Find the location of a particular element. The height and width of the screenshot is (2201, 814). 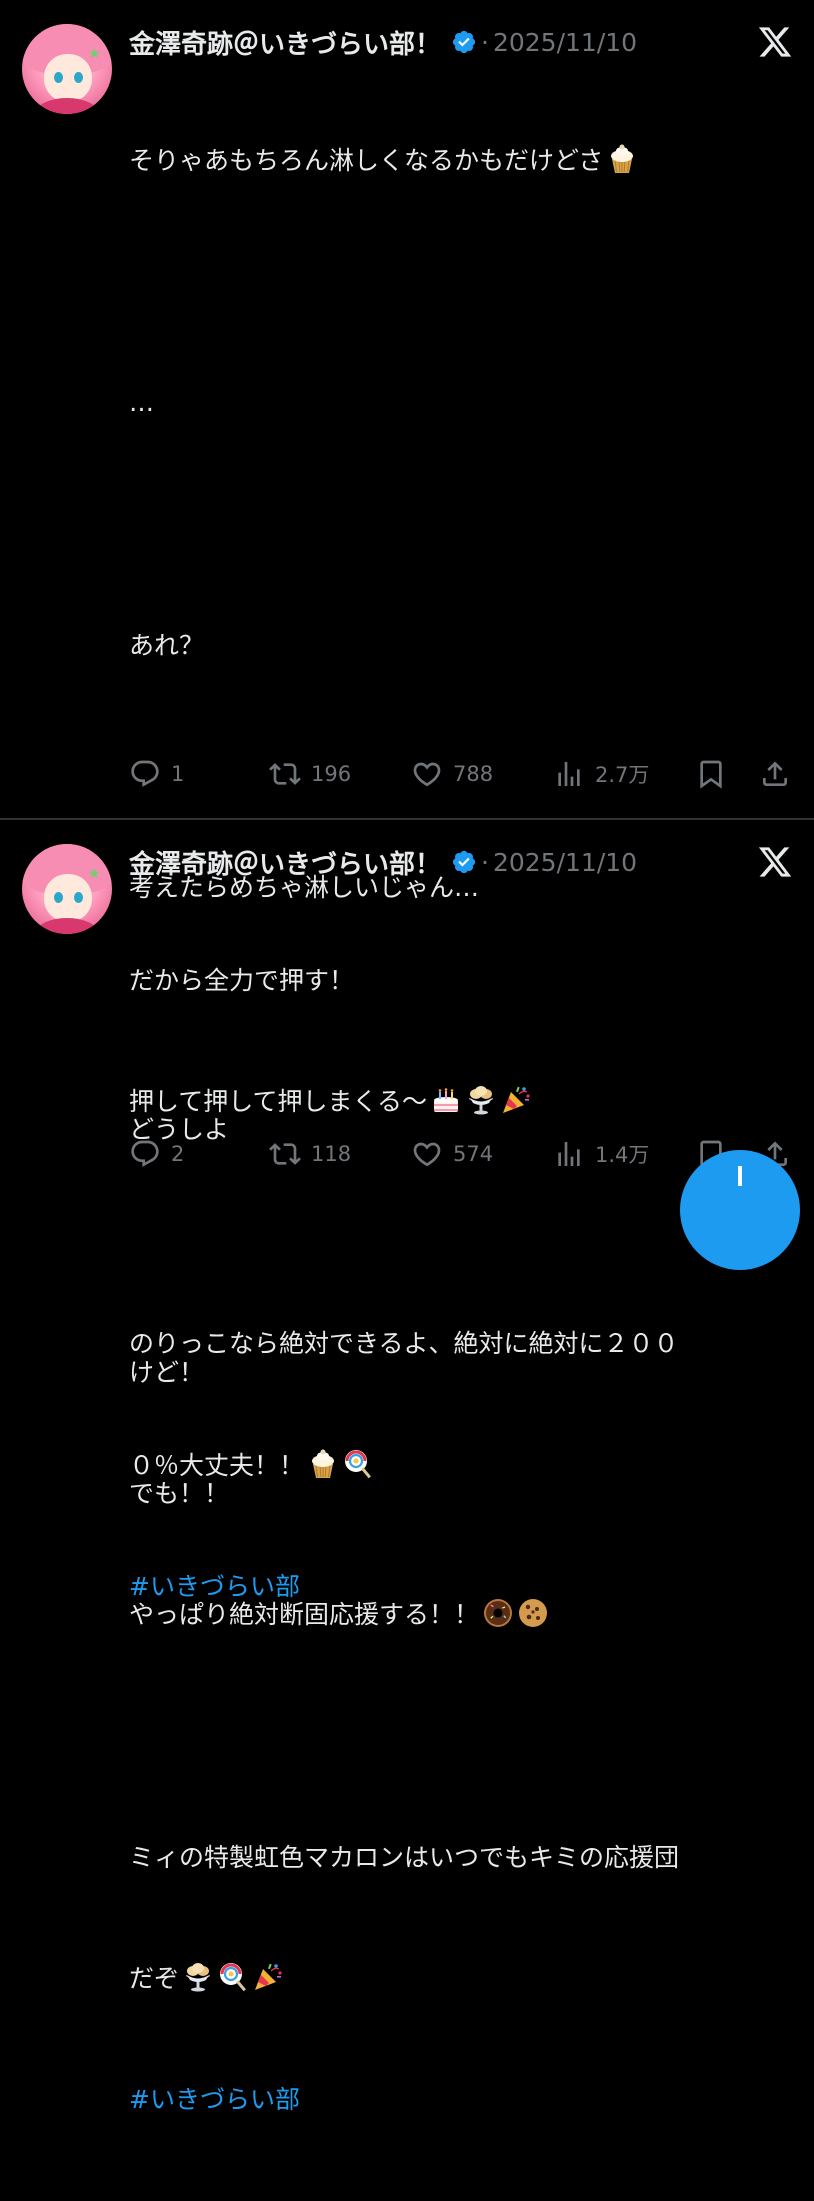

like-count: 788 is located at coordinates (473, 774).